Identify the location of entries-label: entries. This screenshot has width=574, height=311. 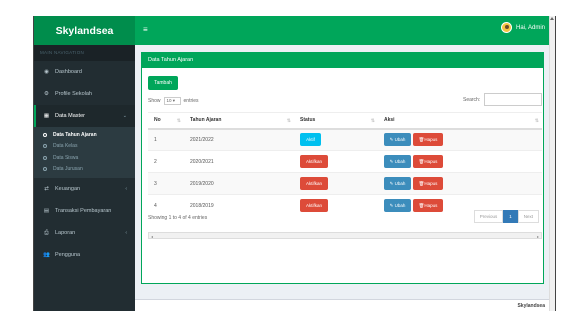
(191, 101).